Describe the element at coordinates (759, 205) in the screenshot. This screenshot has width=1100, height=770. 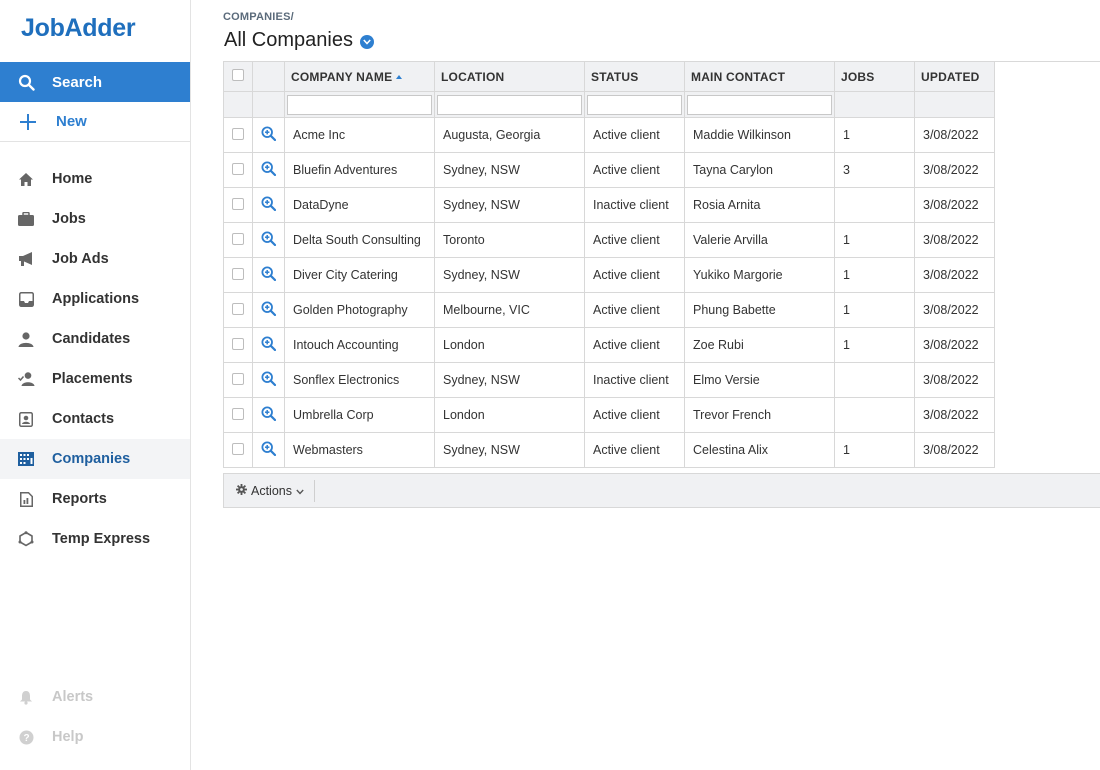
I see `main-contact-cell: Rosia Arnita` at that location.